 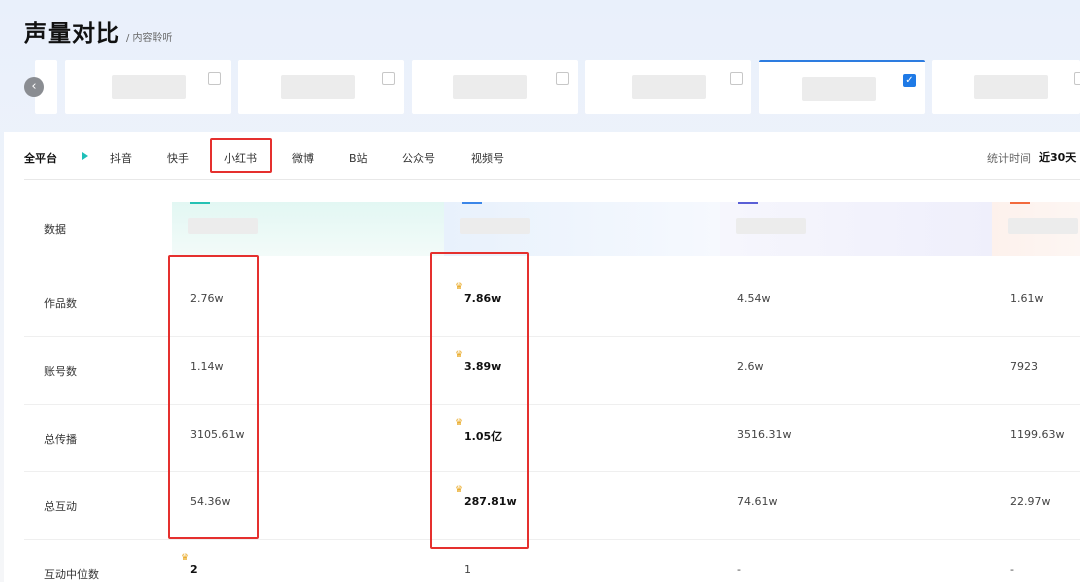 What do you see at coordinates (178, 158) in the screenshot?
I see `tab-kuaishou: 快手` at bounding box center [178, 158].